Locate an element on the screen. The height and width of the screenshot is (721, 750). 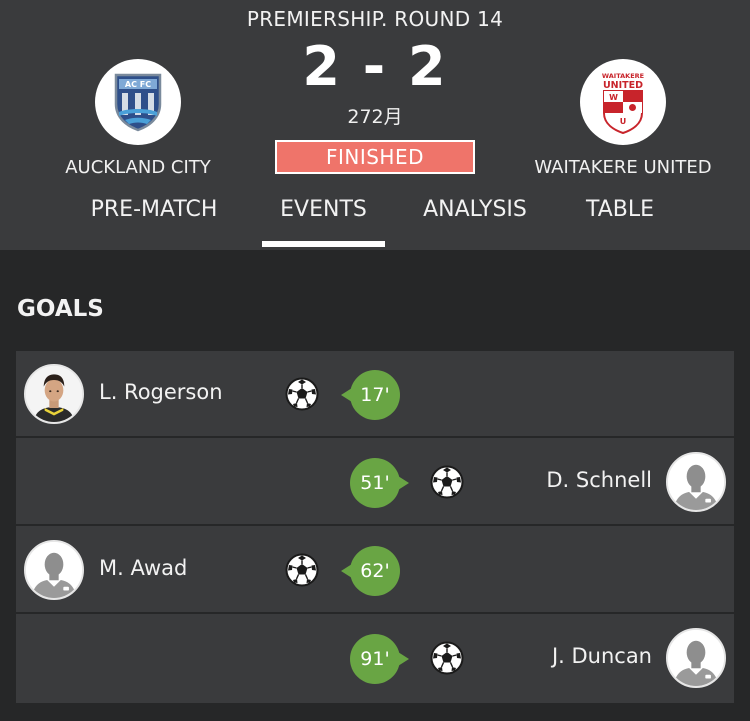
away-team-logo: WAITAKERE UNITED W U is located at coordinates (623, 102).